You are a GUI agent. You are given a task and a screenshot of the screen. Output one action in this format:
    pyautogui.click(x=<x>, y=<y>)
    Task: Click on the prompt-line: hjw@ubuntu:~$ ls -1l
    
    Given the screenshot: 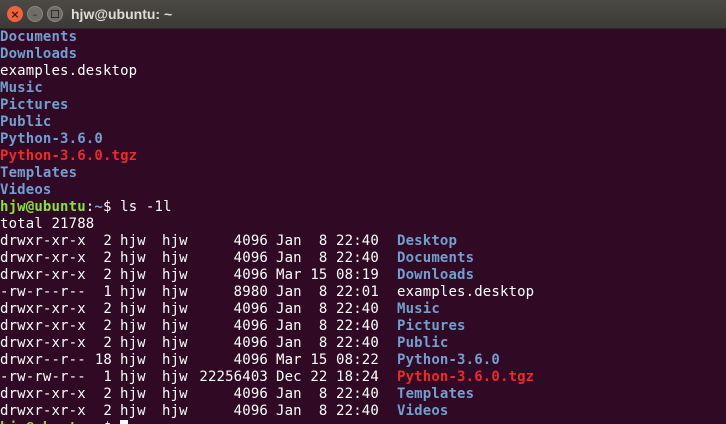 What is the action you would take?
    pyautogui.click(x=86, y=207)
    